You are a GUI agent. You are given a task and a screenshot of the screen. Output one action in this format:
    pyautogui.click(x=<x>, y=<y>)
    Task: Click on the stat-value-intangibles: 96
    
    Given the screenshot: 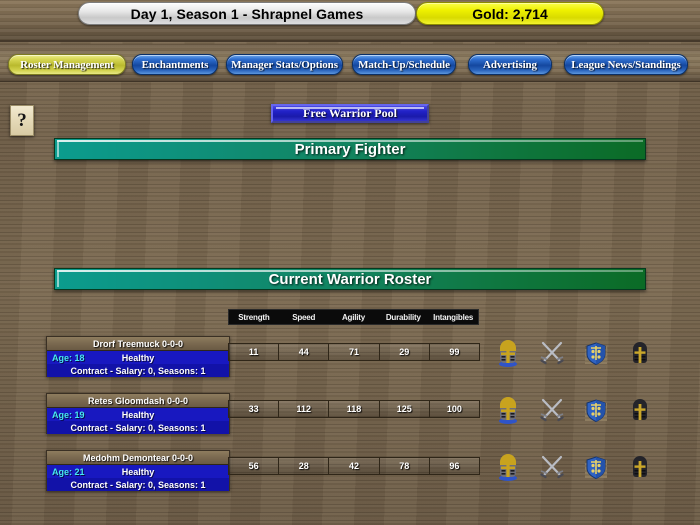 What is the action you would take?
    pyautogui.click(x=454, y=466)
    